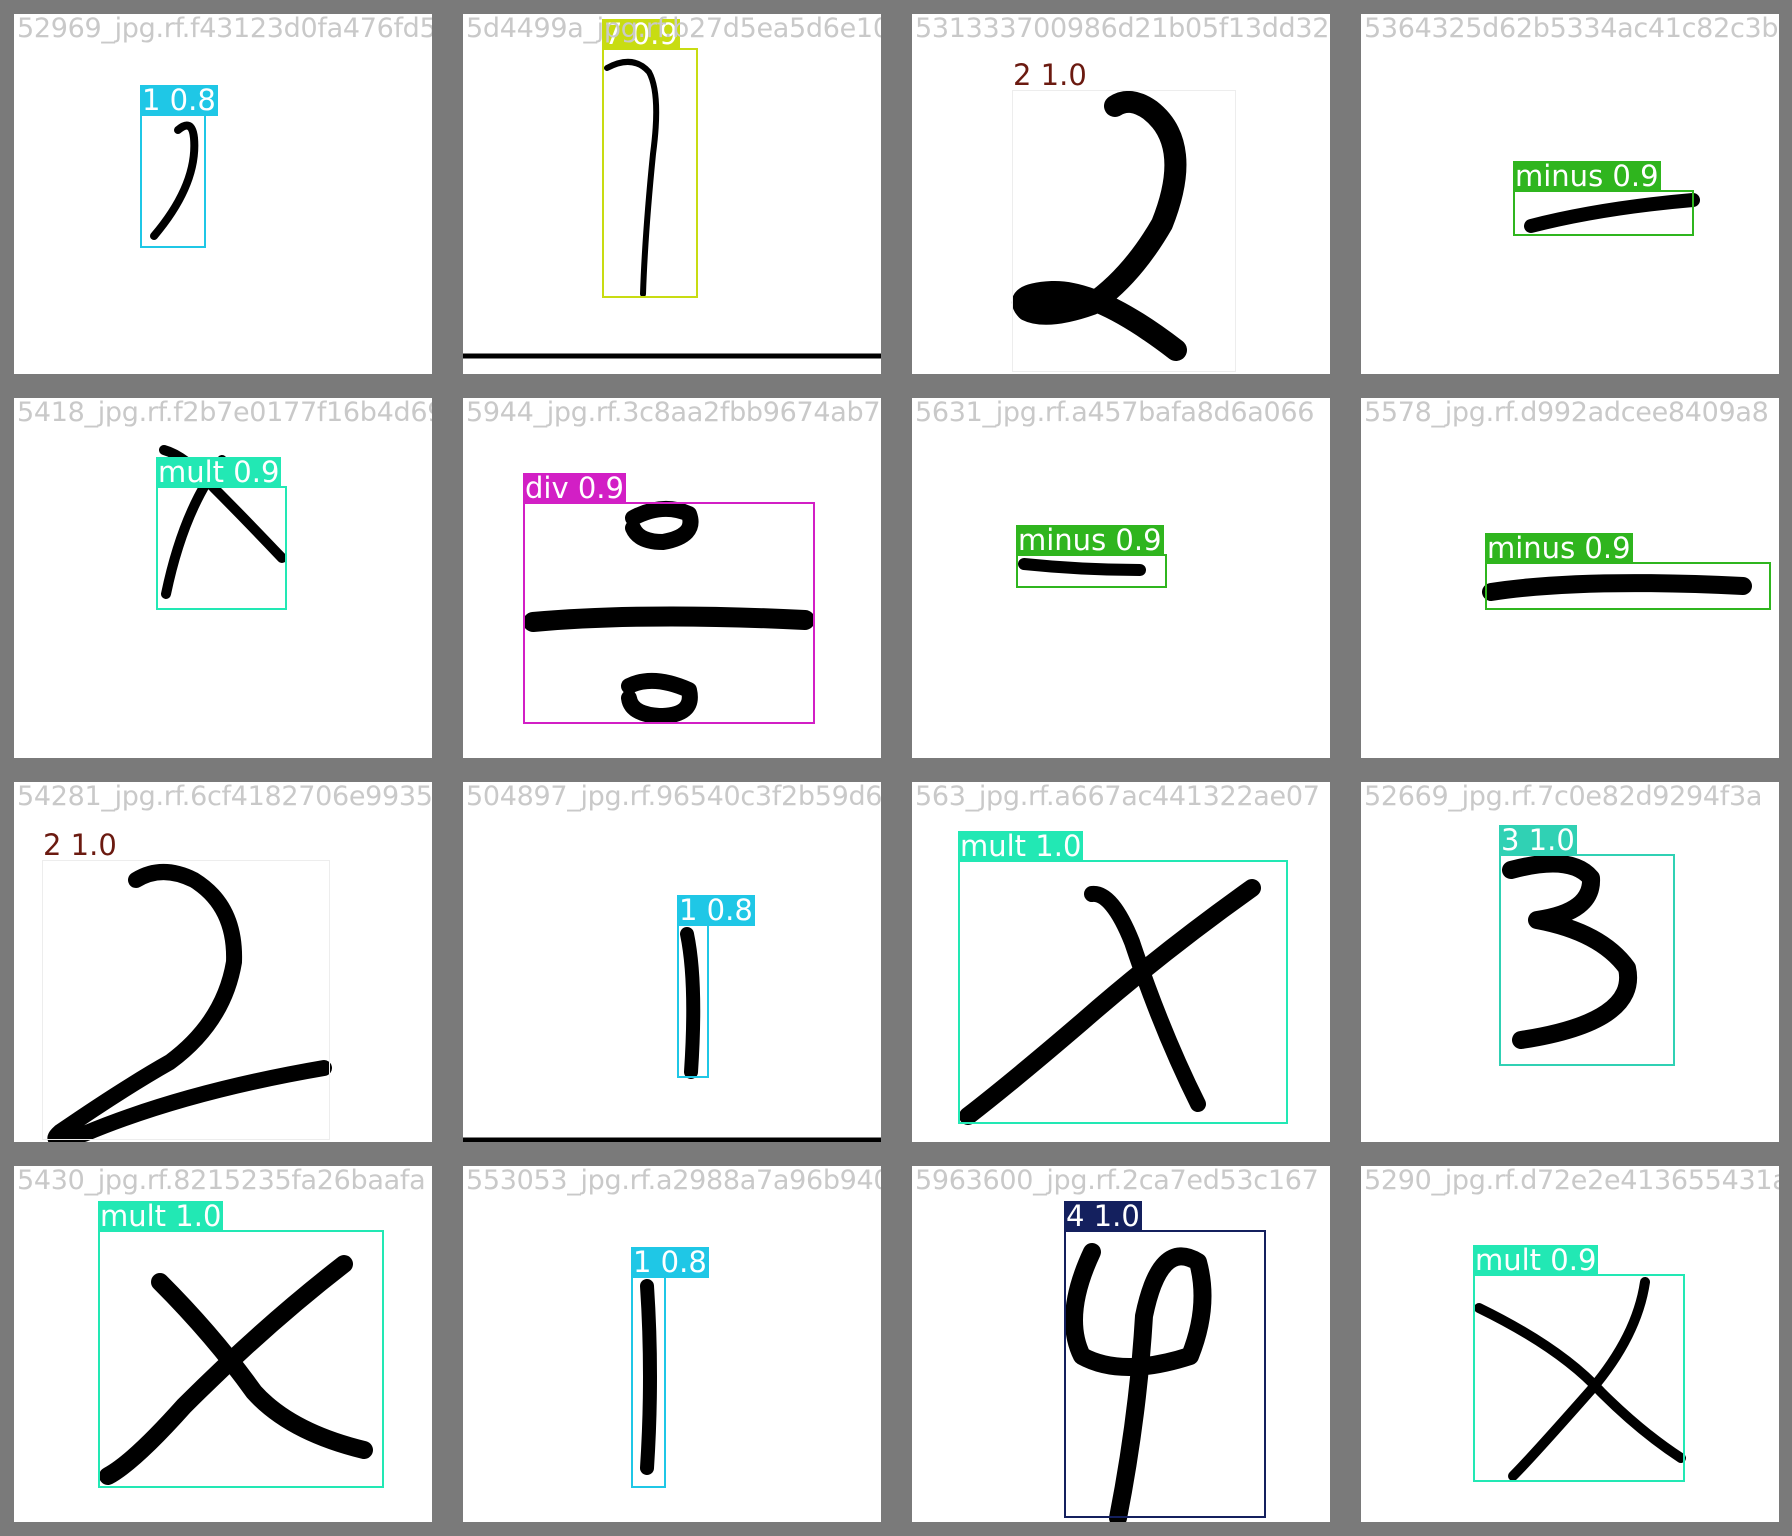 The height and width of the screenshot is (1536, 1792). Describe the element at coordinates (1117, 797) in the screenshot. I see `tile-filename: 563_jpg.rf.a667ac441322ae07` at that location.